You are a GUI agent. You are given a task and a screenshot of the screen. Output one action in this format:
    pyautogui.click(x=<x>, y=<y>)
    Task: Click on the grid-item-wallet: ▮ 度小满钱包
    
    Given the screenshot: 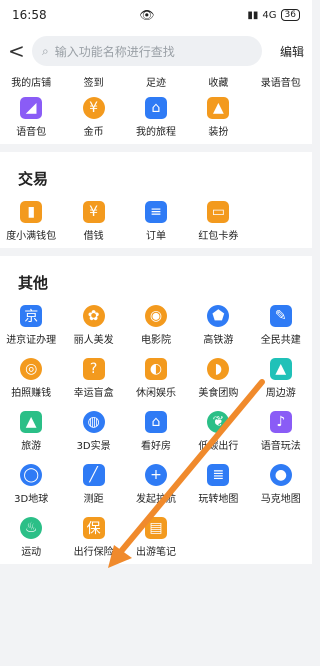 What is the action you would take?
    pyautogui.click(x=31, y=221)
    